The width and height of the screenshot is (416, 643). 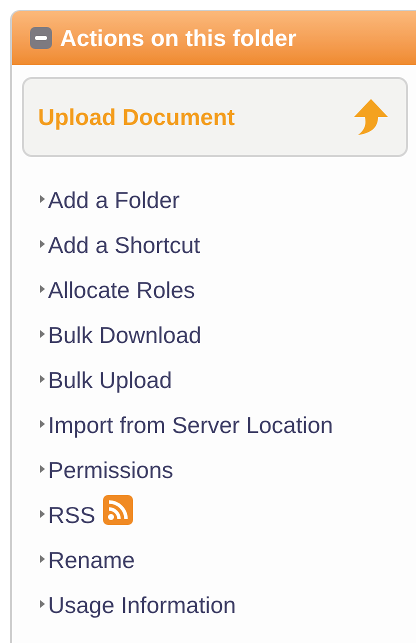 I want to click on action-link: Permissions, so click(x=111, y=470).